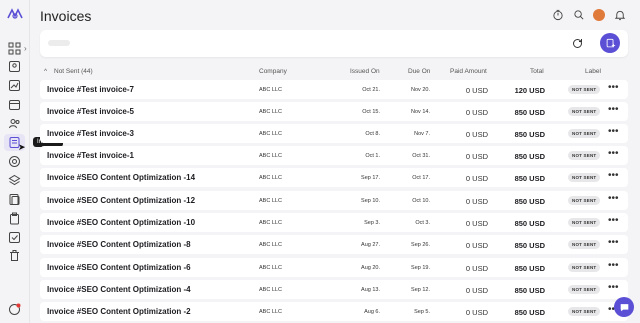 The width and height of the screenshot is (640, 323). Describe the element at coordinates (619, 14) in the screenshot. I see `bell-icon` at that location.